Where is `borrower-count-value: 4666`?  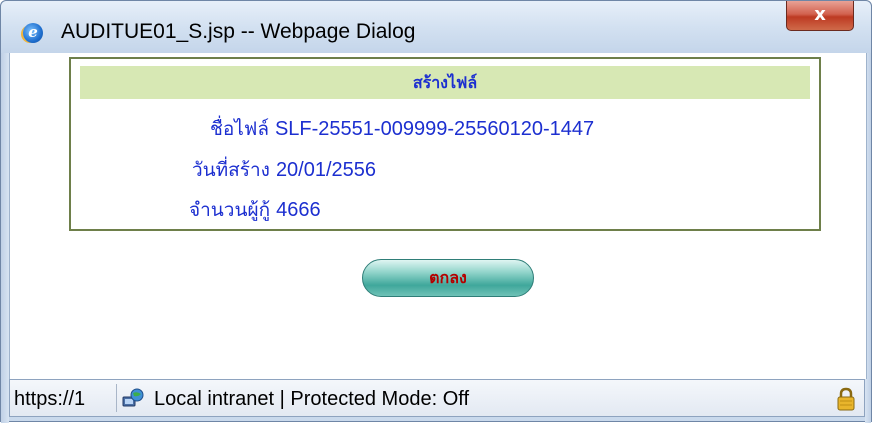 borrower-count-value: 4666 is located at coordinates (298, 210).